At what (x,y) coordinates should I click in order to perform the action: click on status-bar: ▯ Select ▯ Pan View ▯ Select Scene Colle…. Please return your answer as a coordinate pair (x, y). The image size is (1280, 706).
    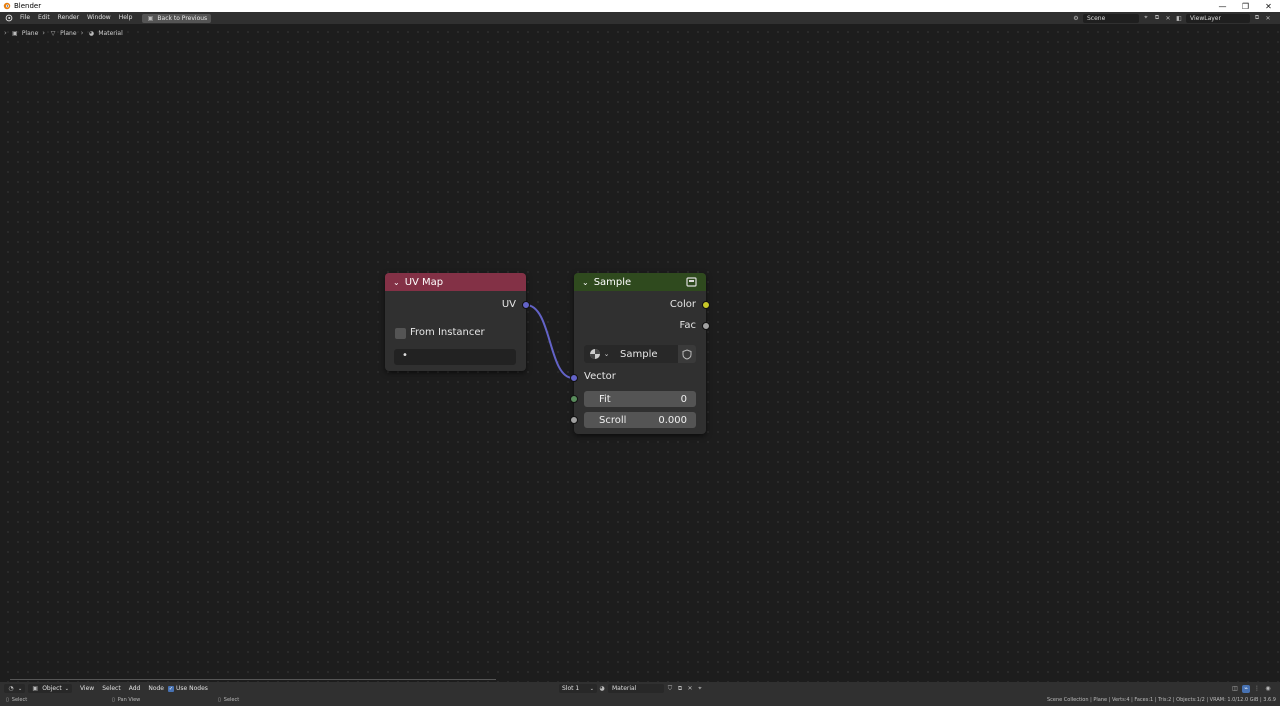
    Looking at the image, I should click on (640, 700).